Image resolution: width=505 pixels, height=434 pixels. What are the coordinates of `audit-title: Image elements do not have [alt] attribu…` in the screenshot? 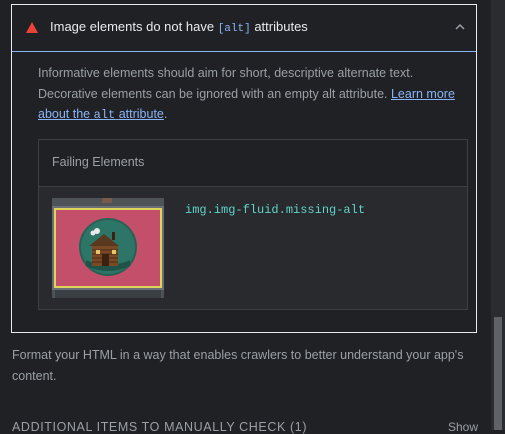 It's located at (179, 27).